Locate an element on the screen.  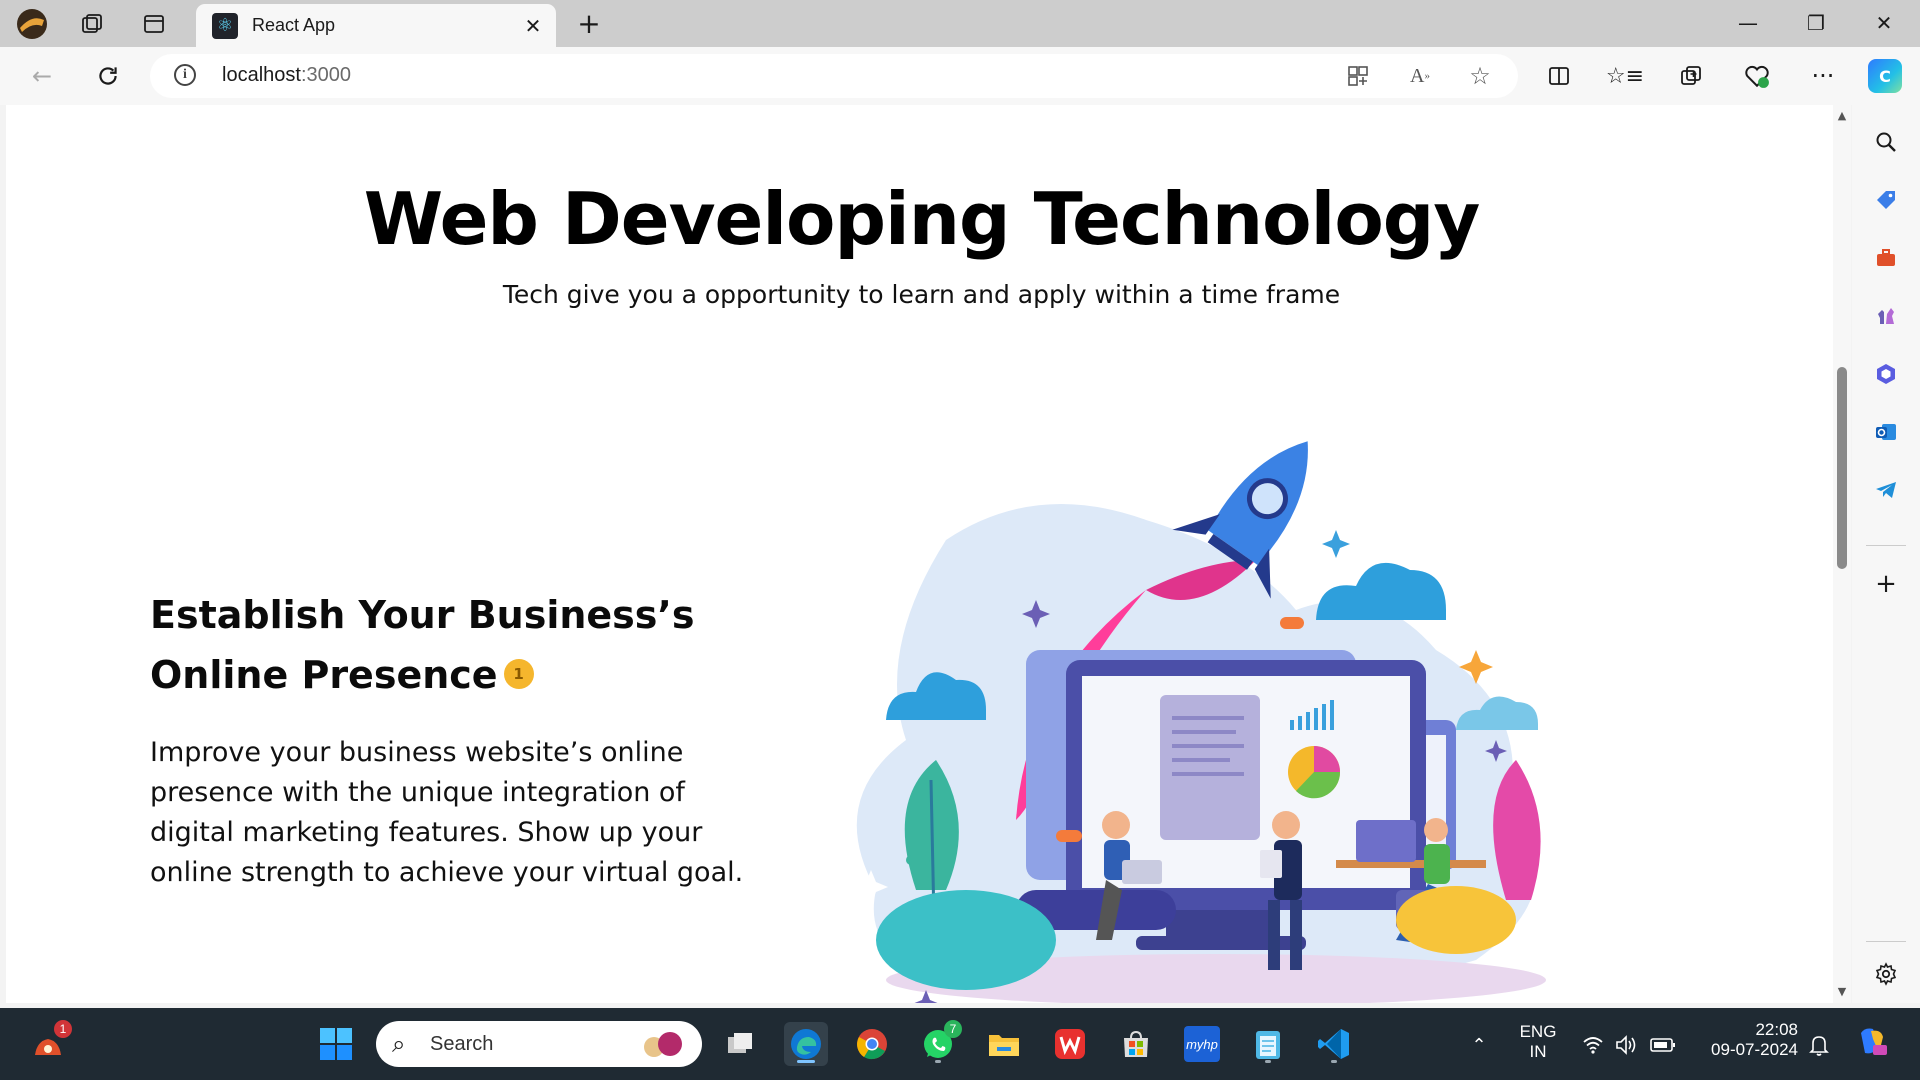
task-view-icon is located at coordinates (740, 1044).